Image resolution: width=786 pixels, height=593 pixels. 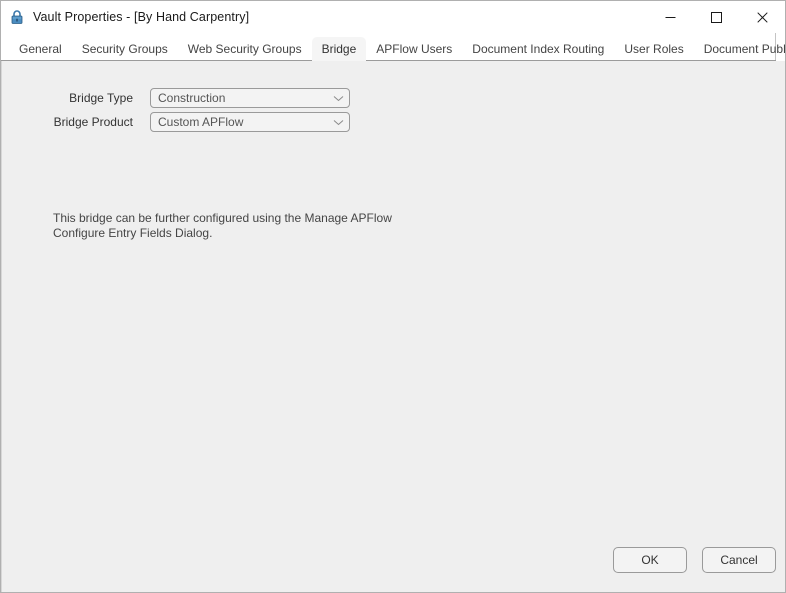 I want to click on tab-document-publishing: Document Publishing, so click(x=740, y=49).